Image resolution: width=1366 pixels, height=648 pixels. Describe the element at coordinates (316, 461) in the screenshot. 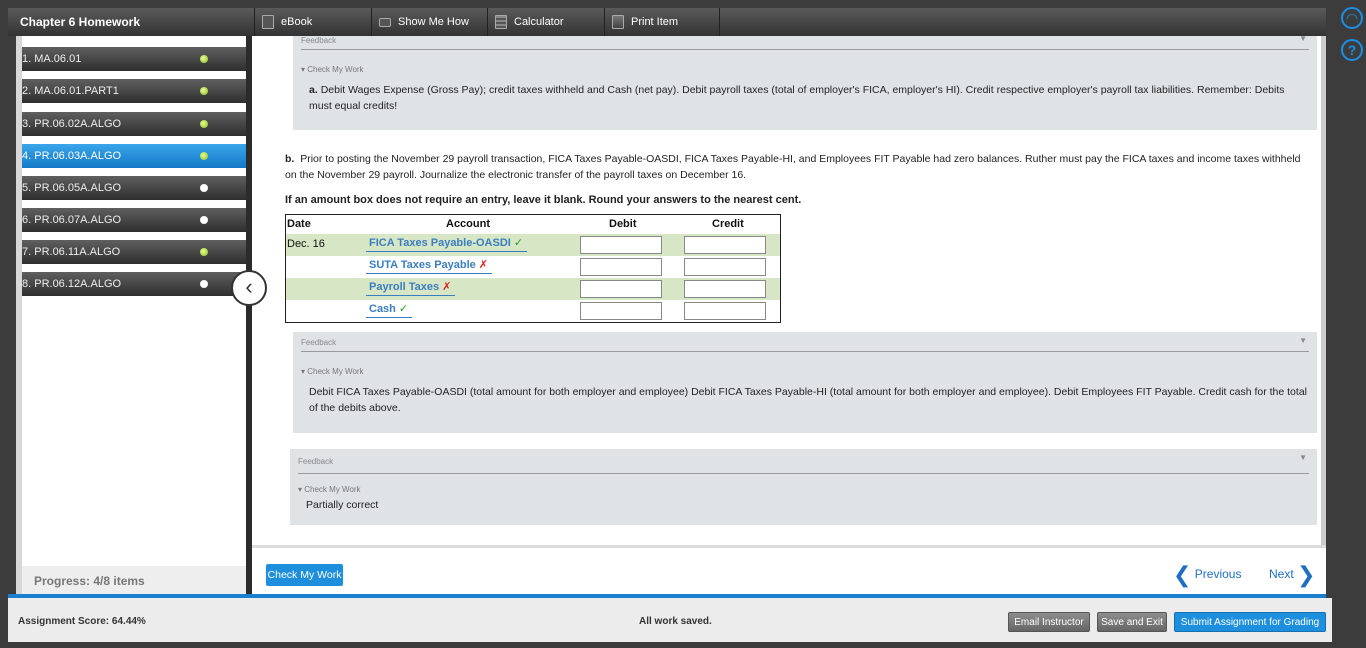

I see `feedback-title: Feedback` at that location.